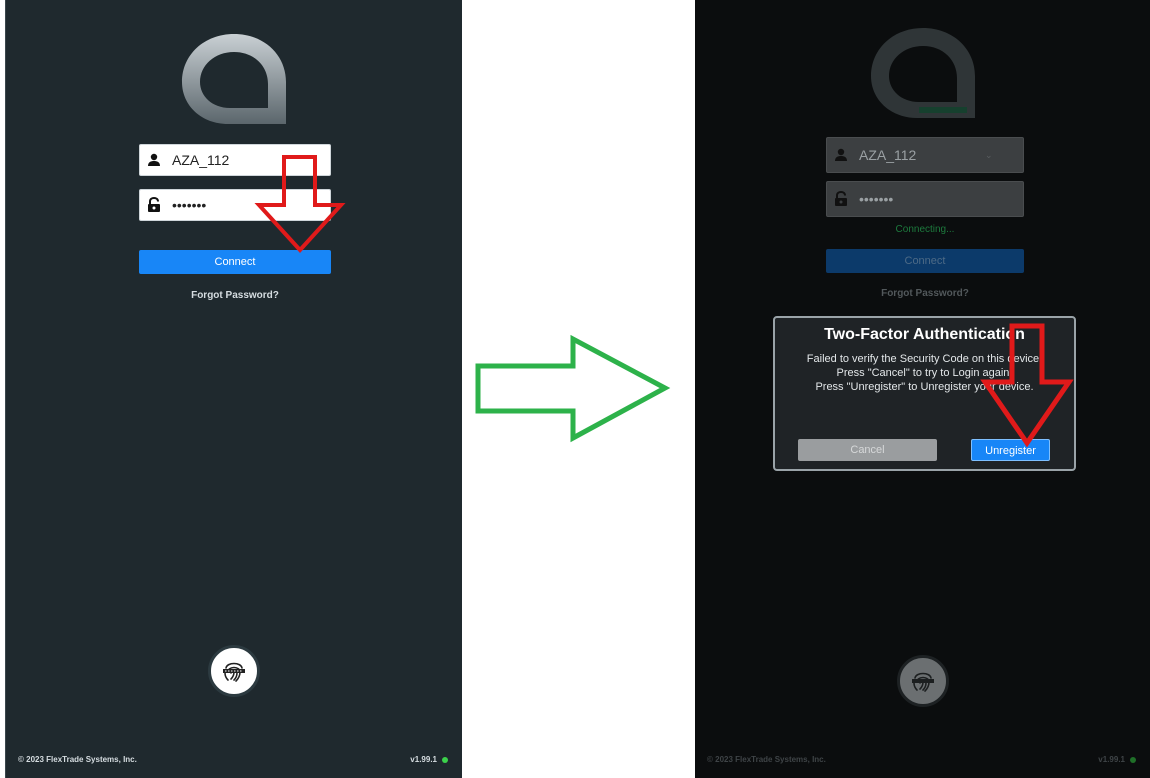 The height and width of the screenshot is (778, 1150). I want to click on username-field, so click(235, 160).